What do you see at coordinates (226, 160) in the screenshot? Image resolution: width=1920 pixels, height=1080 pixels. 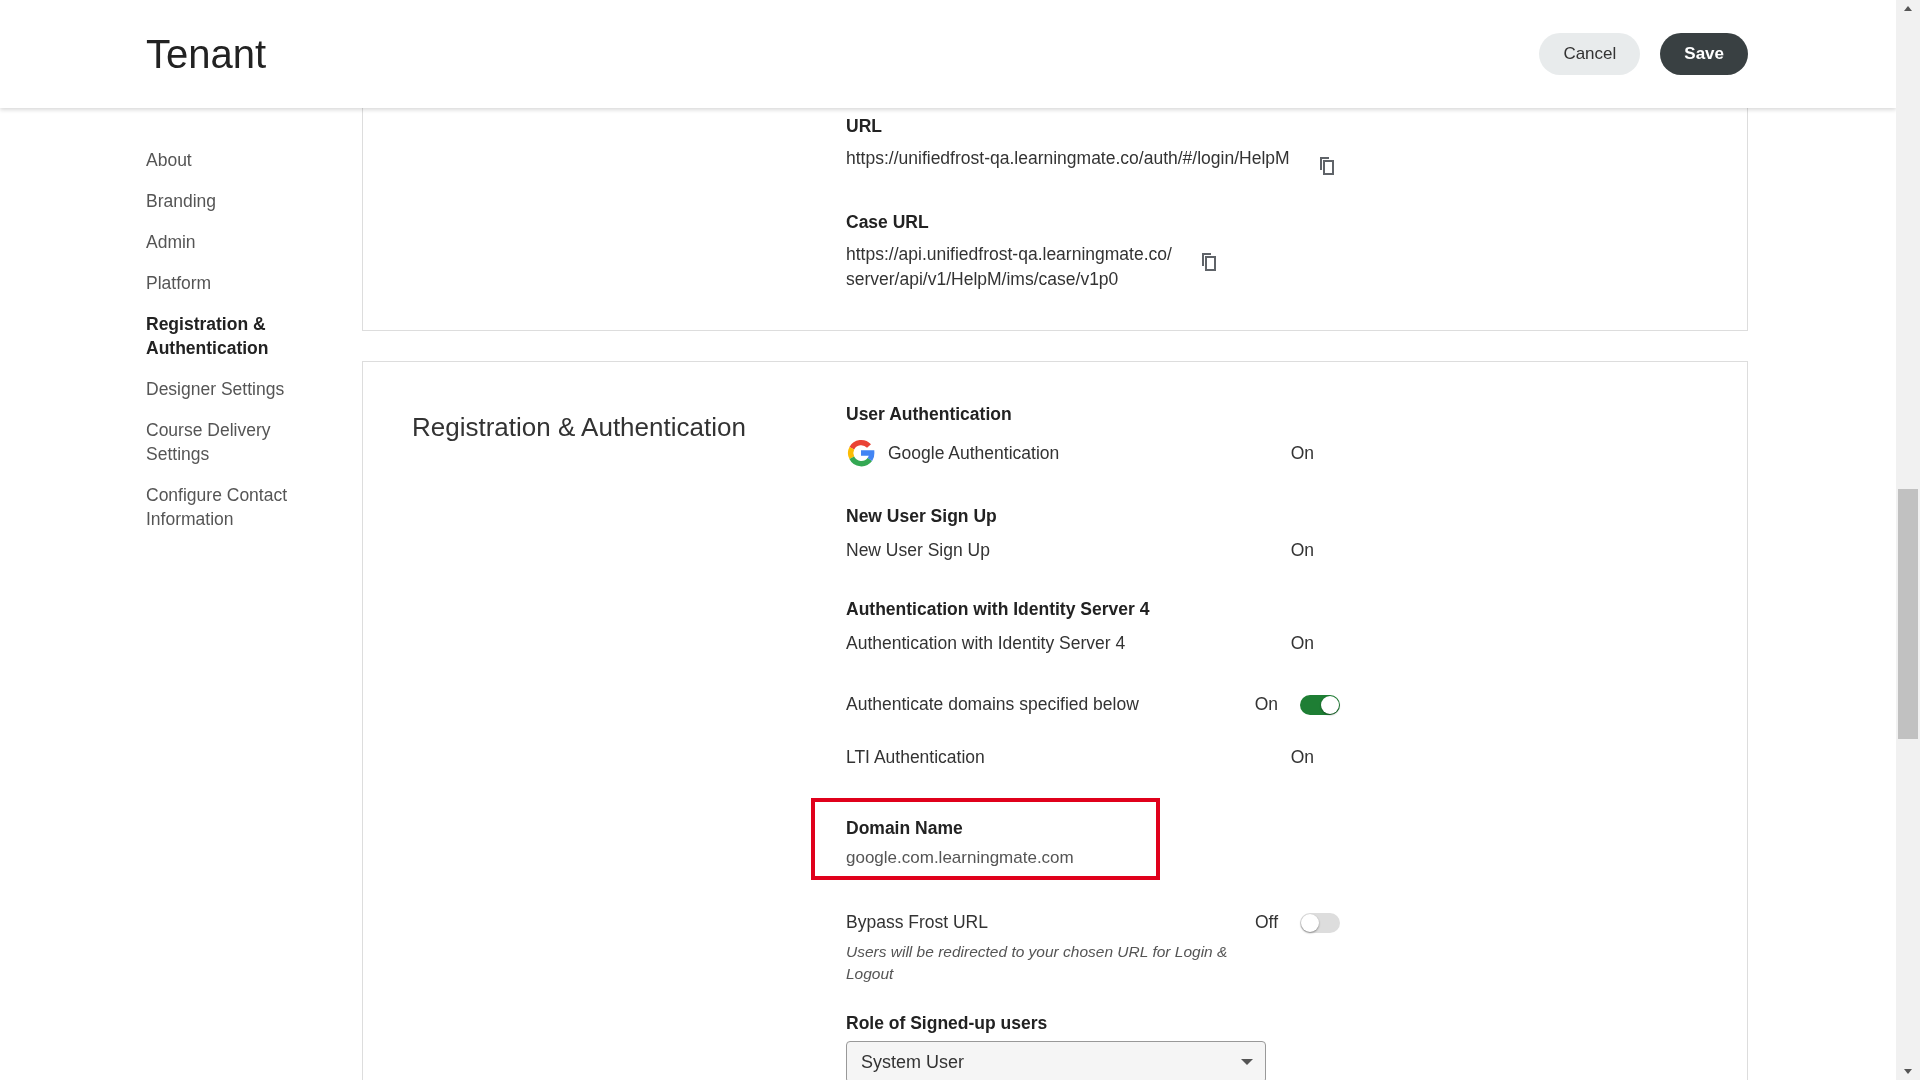 I see `sidebar-item: About` at bounding box center [226, 160].